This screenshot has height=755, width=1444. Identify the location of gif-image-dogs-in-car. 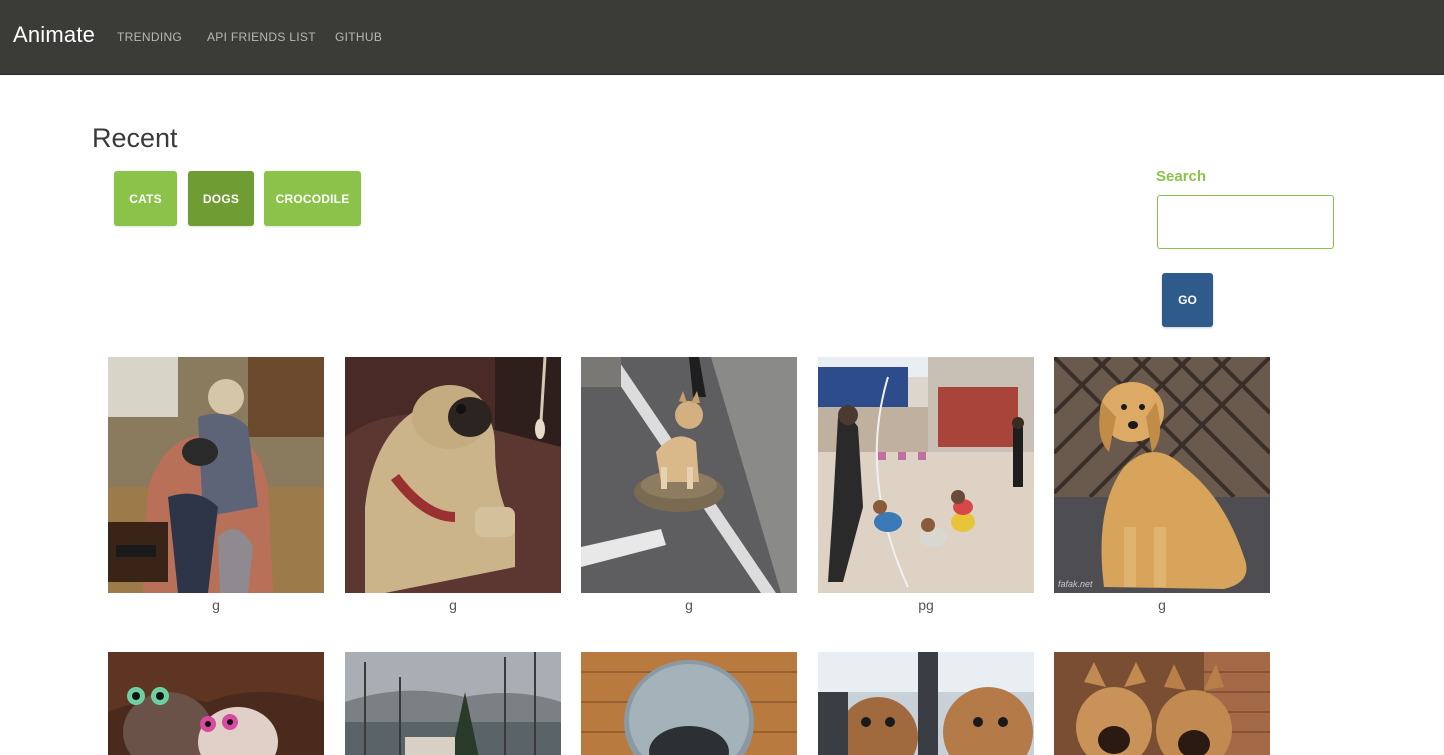
(926, 703).